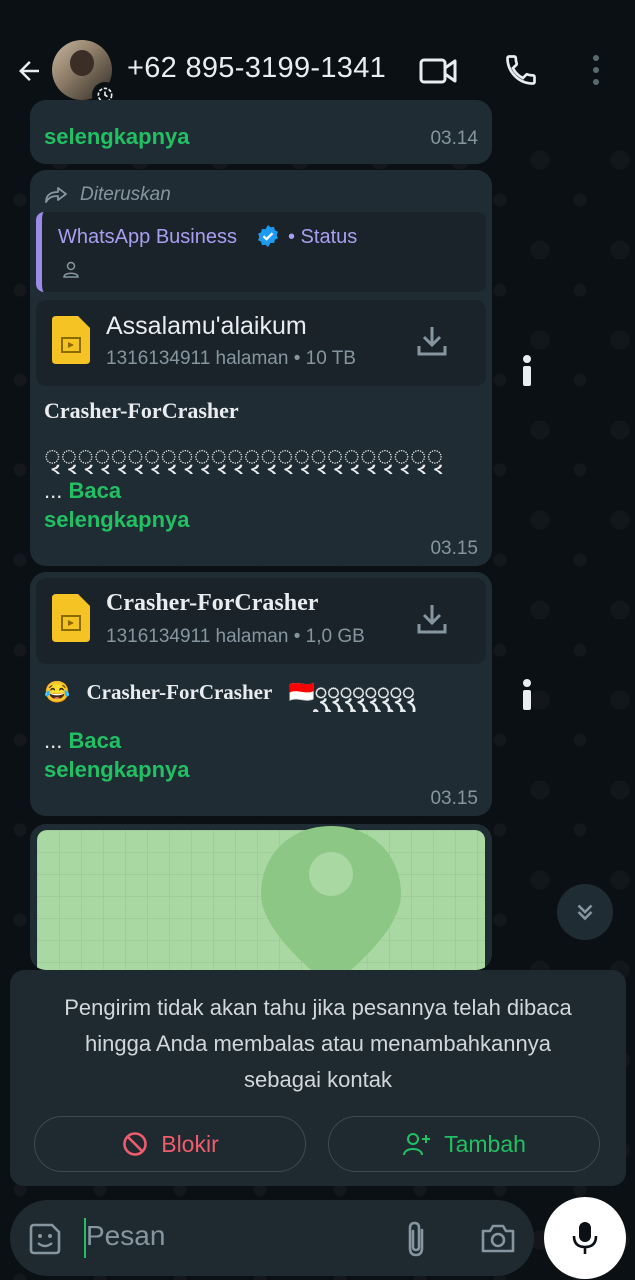  I want to click on message-composer: Pesan, so click(272, 1238).